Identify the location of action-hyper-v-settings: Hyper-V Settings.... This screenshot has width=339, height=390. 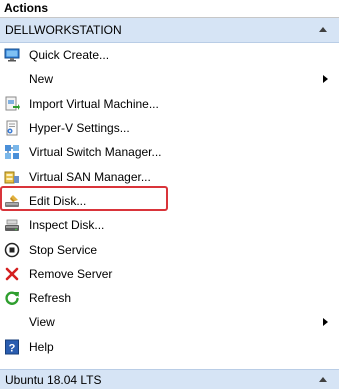
(169, 128).